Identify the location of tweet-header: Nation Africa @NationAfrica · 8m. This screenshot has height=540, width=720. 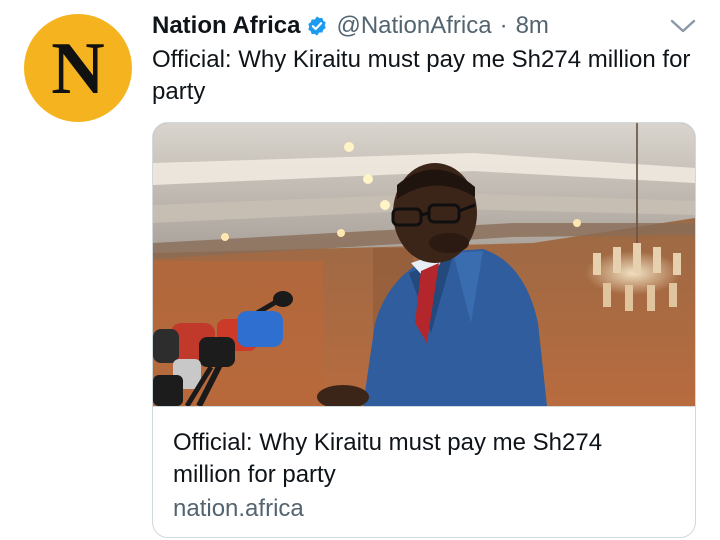
(424, 26).